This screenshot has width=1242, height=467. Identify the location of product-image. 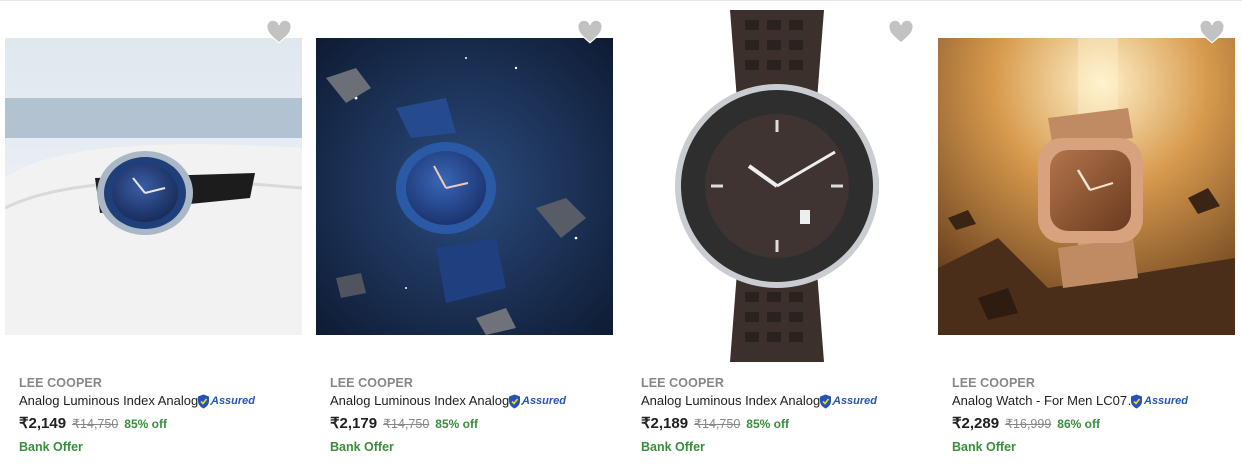
(777, 186).